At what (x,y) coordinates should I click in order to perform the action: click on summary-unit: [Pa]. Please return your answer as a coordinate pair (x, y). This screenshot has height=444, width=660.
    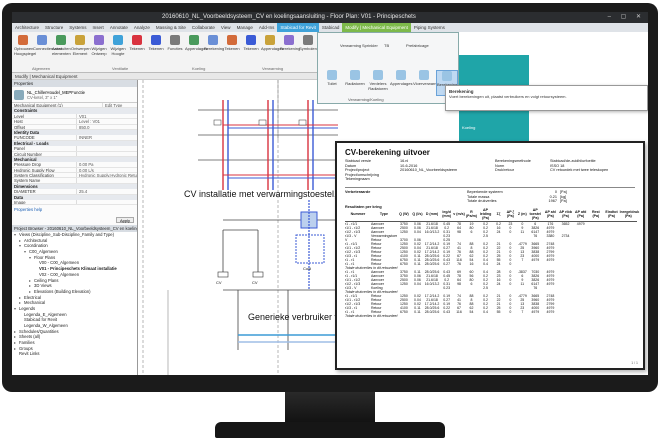
    Looking at the image, I should click on (563, 201).